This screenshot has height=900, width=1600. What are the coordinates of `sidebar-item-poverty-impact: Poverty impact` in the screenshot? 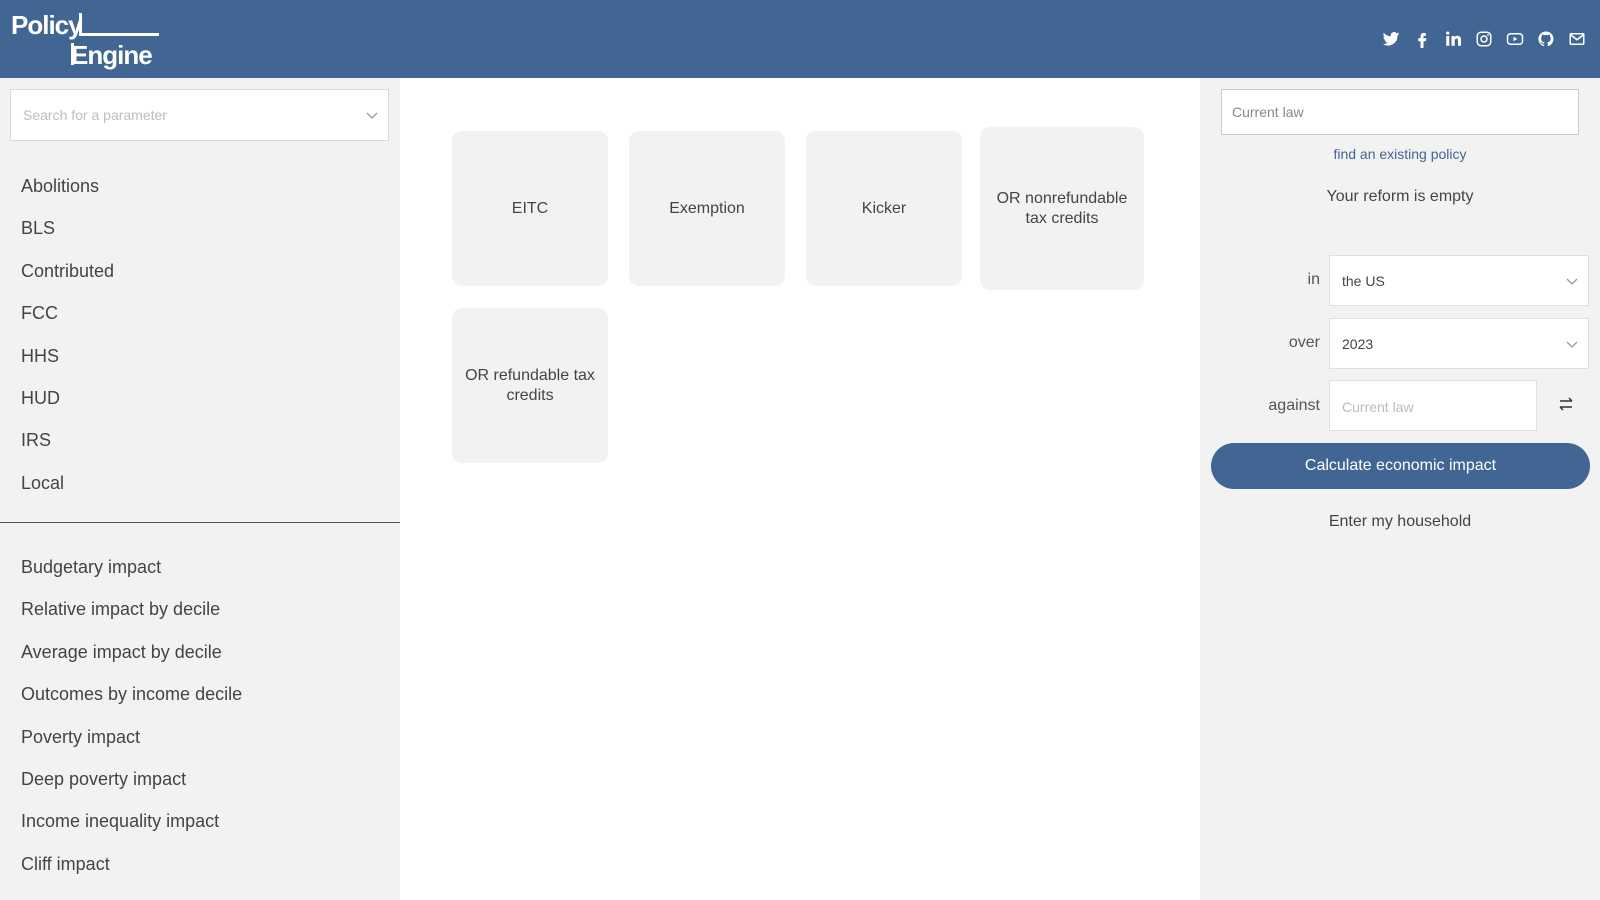 It's located at (131, 746).